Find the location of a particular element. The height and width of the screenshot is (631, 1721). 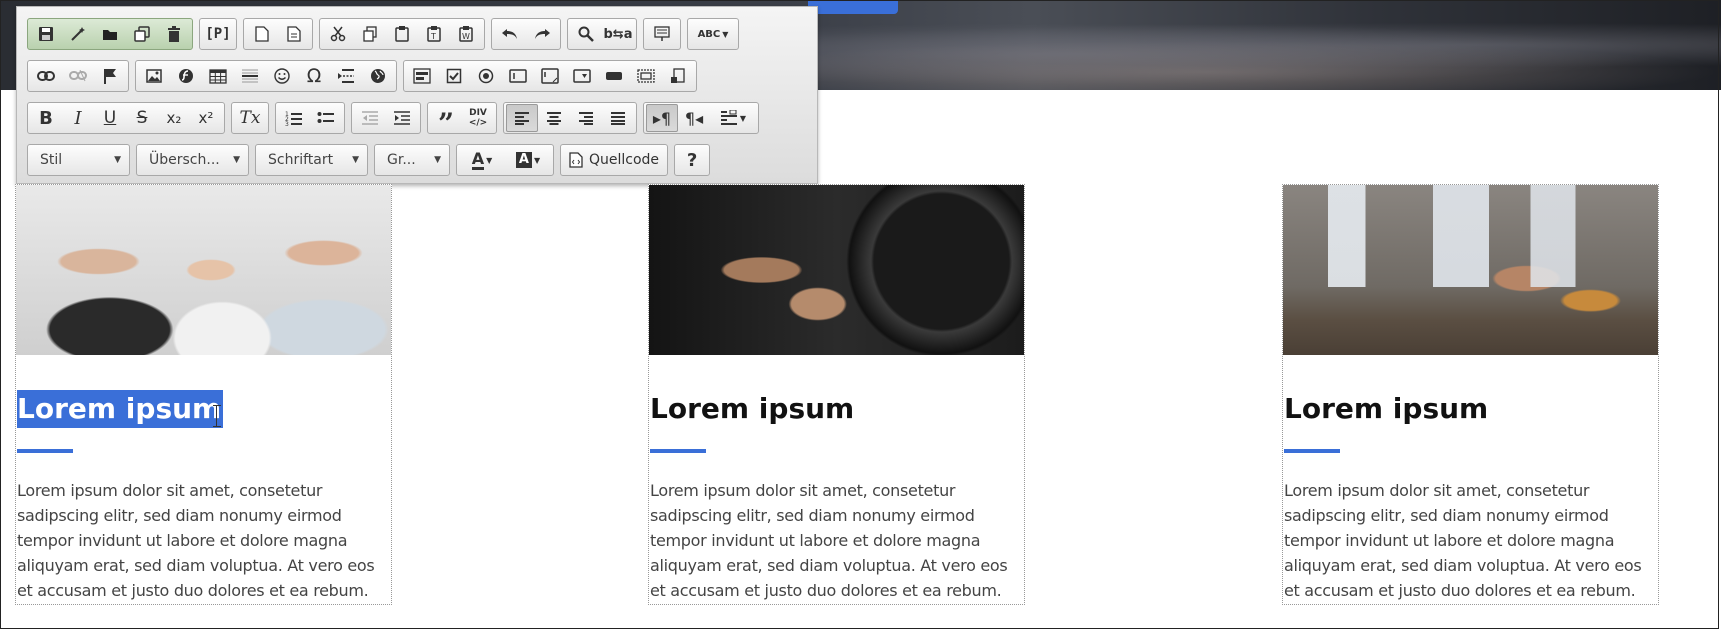

paste-word-icon: W is located at coordinates (466, 34).